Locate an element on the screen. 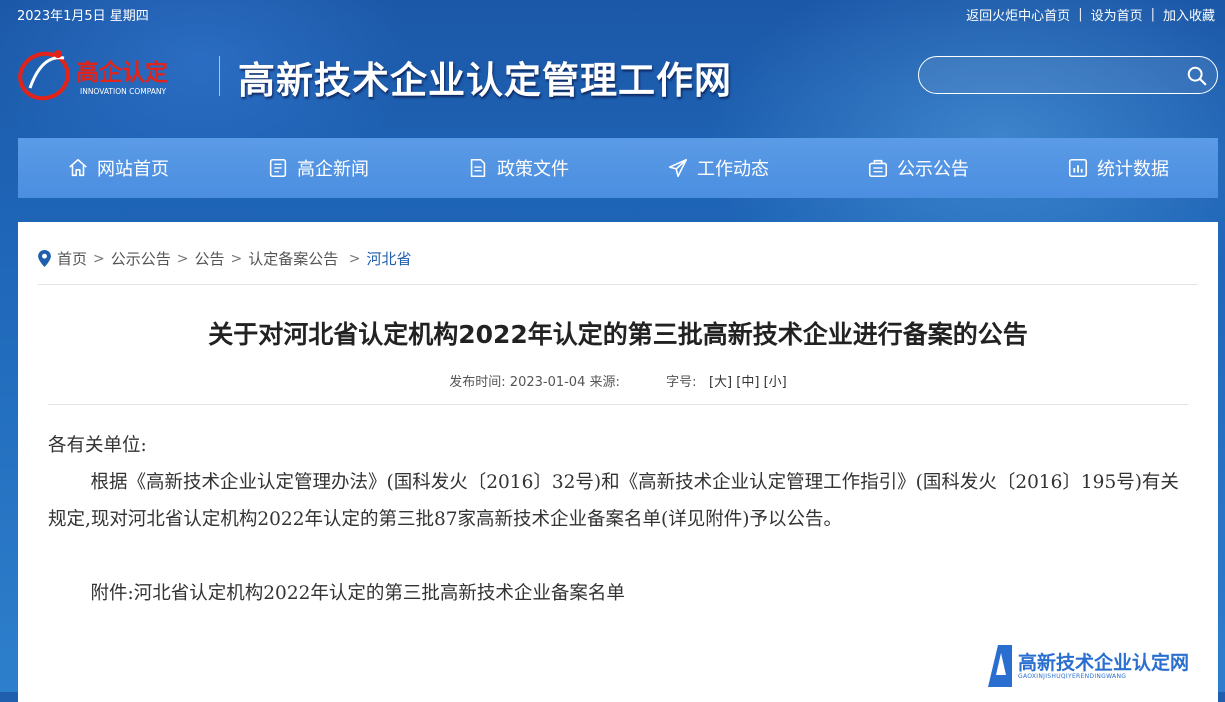 Image resolution: width=1225 pixels, height=702 pixels. nav-item-home: 网站首页 is located at coordinates (118, 168).